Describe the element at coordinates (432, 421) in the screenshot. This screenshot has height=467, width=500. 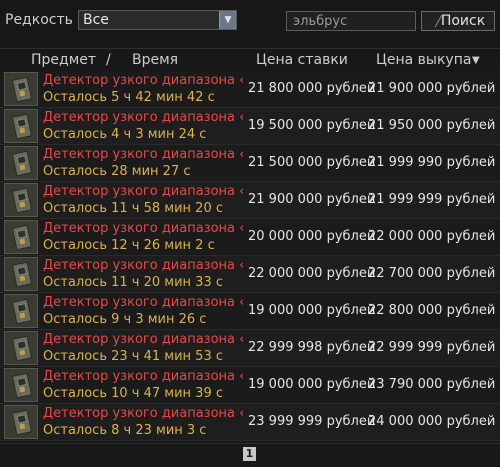
I see `buyout-price: 24 000 000 рублей` at that location.